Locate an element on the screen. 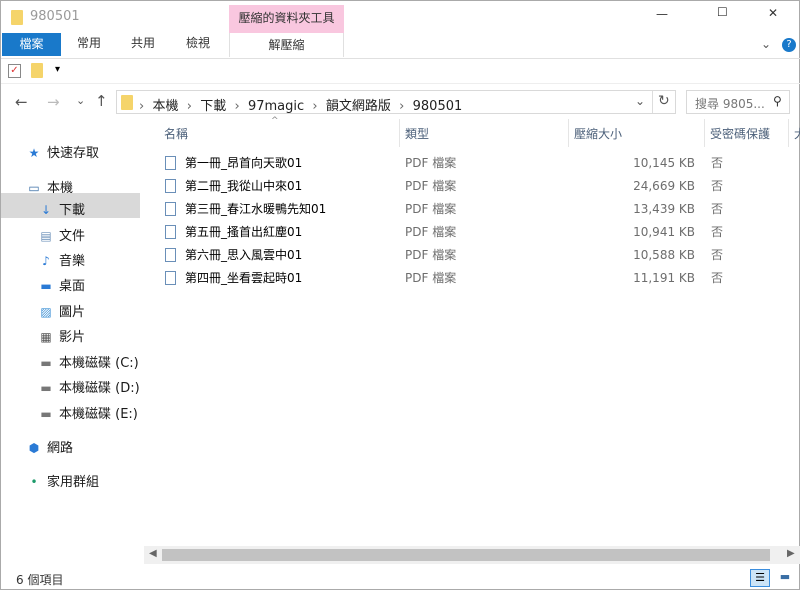 The height and width of the screenshot is (590, 800). file-size: 10,145 KB is located at coordinates (664, 163).